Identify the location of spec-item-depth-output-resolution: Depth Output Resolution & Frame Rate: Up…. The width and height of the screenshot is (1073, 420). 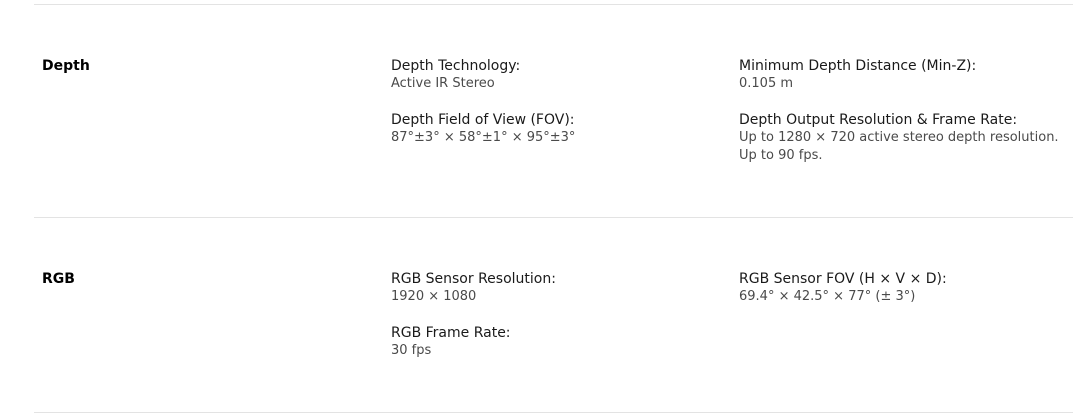
(904, 138).